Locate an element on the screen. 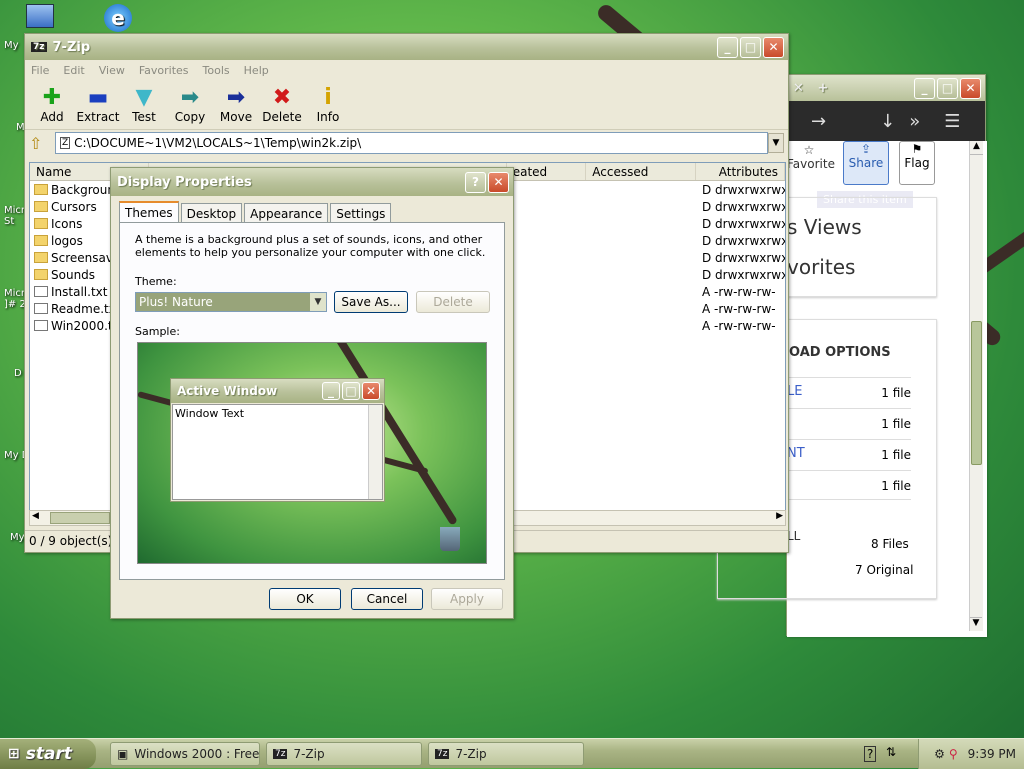 The height and width of the screenshot is (769, 1024). 7zip-icon: 7z is located at coordinates (280, 754).